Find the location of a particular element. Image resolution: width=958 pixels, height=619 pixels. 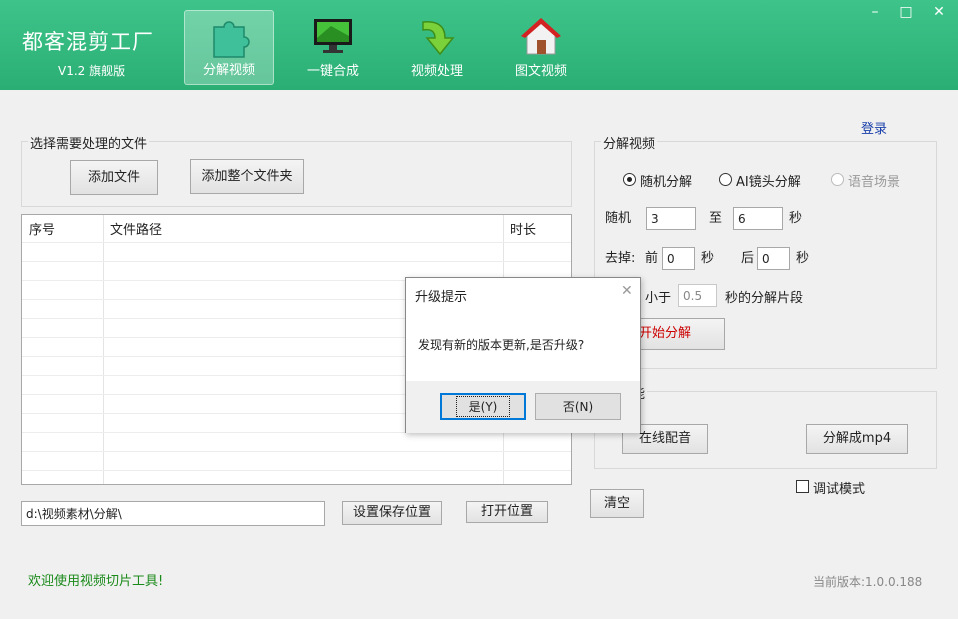

house-icon is located at coordinates (541, 36).